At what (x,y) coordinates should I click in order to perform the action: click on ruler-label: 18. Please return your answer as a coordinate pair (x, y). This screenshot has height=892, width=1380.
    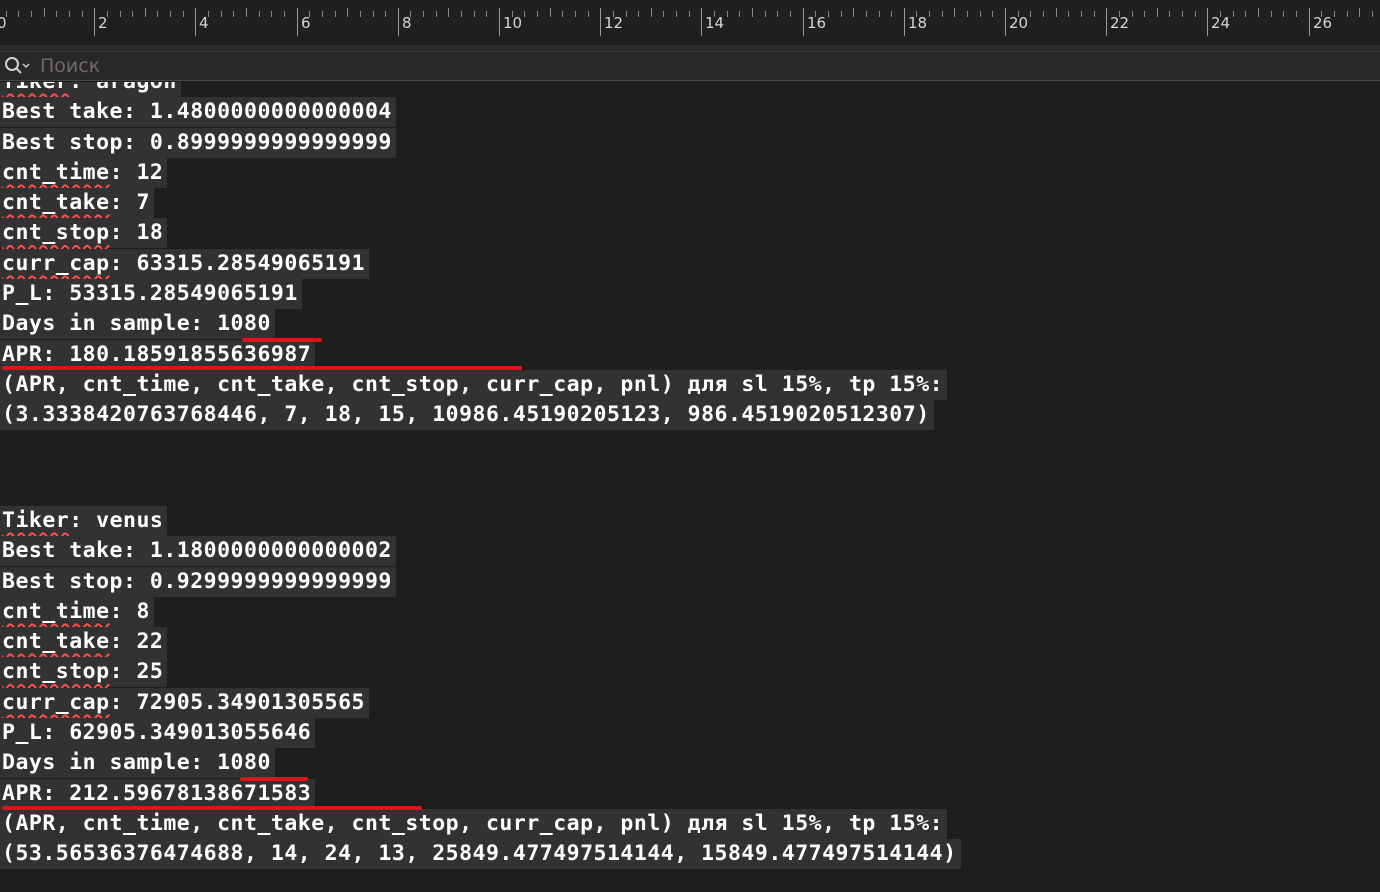
    Looking at the image, I should click on (918, 23).